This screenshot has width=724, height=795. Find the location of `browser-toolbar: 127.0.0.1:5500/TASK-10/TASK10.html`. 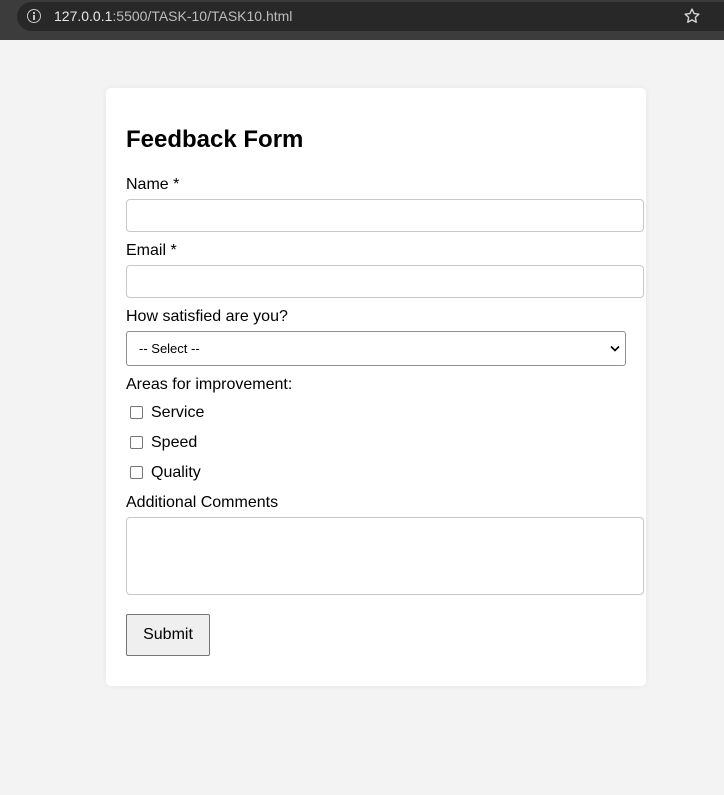

browser-toolbar: 127.0.0.1:5500/TASK-10/TASK10.html is located at coordinates (362, 20).